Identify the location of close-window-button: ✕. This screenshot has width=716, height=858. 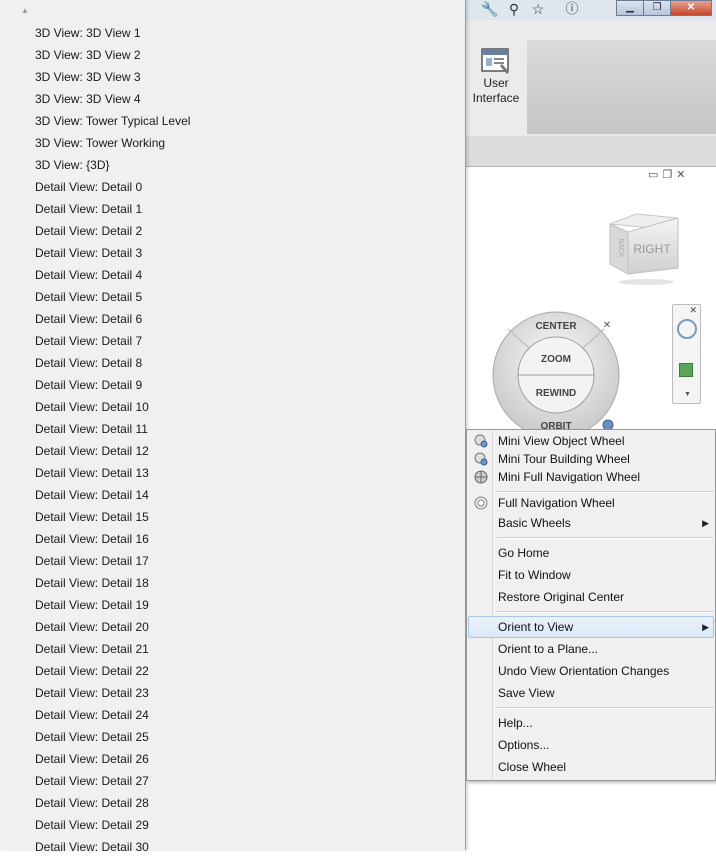
(691, 8).